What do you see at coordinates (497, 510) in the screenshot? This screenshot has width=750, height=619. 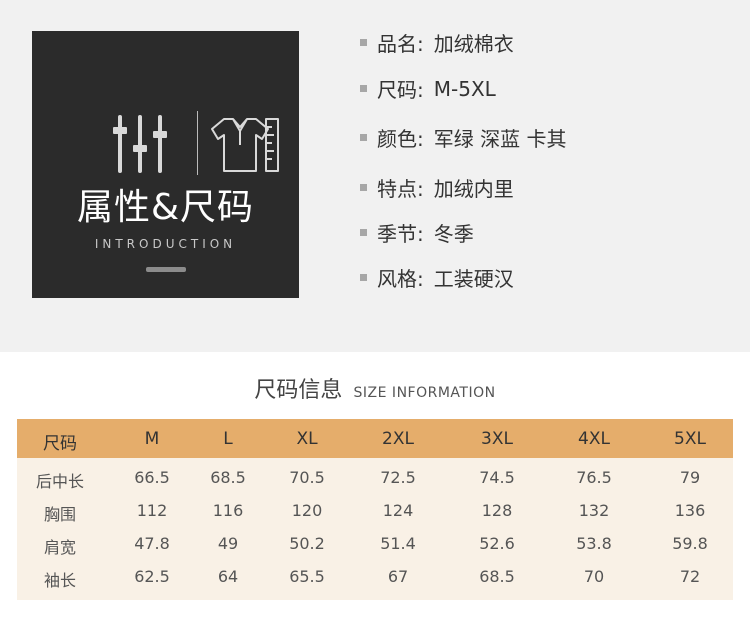 I see `table-cell: 128` at bounding box center [497, 510].